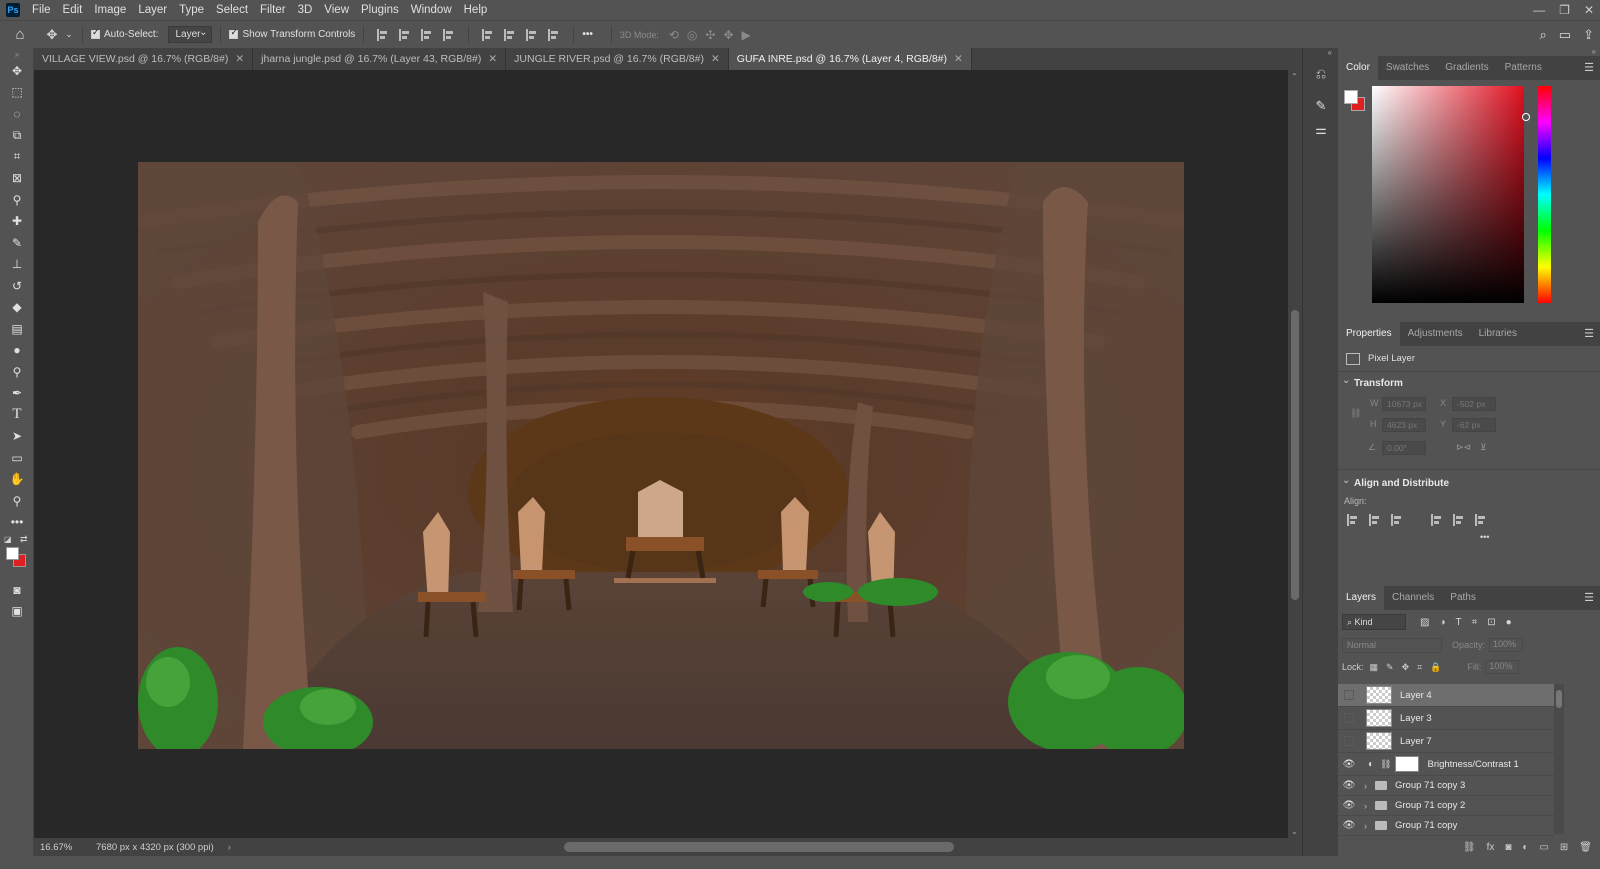  What do you see at coordinates (1469, 482) in the screenshot?
I see `align-distribute-header: Align and Distribute` at bounding box center [1469, 482].